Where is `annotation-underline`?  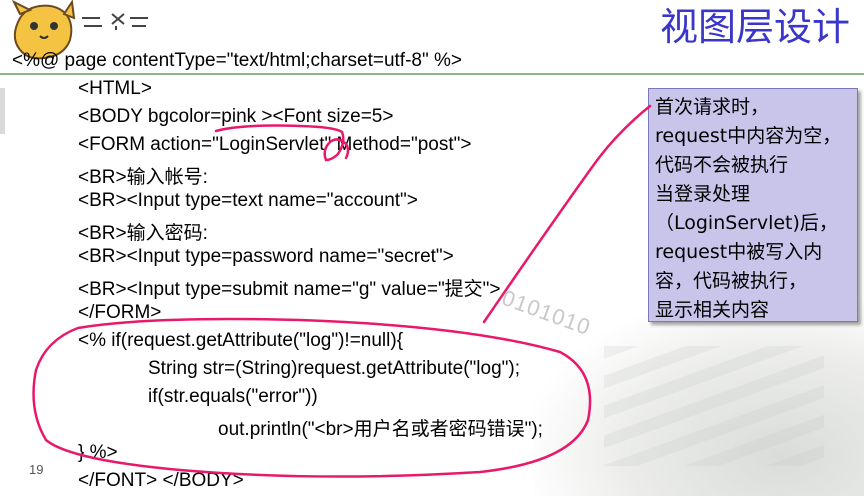 annotation-underline is located at coordinates (282, 143).